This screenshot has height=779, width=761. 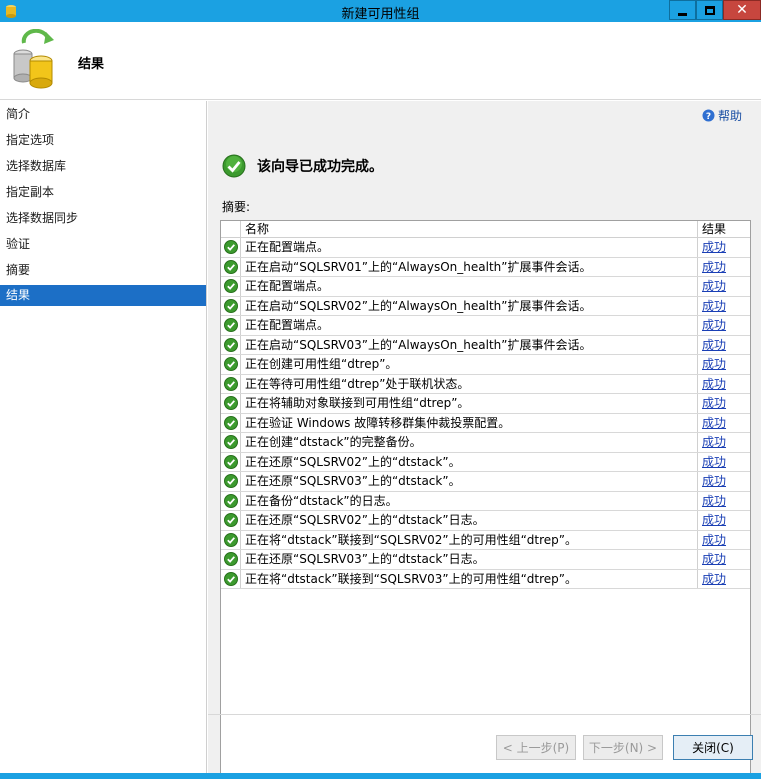 I want to click on help-link: ? 帮助, so click(x=722, y=115).